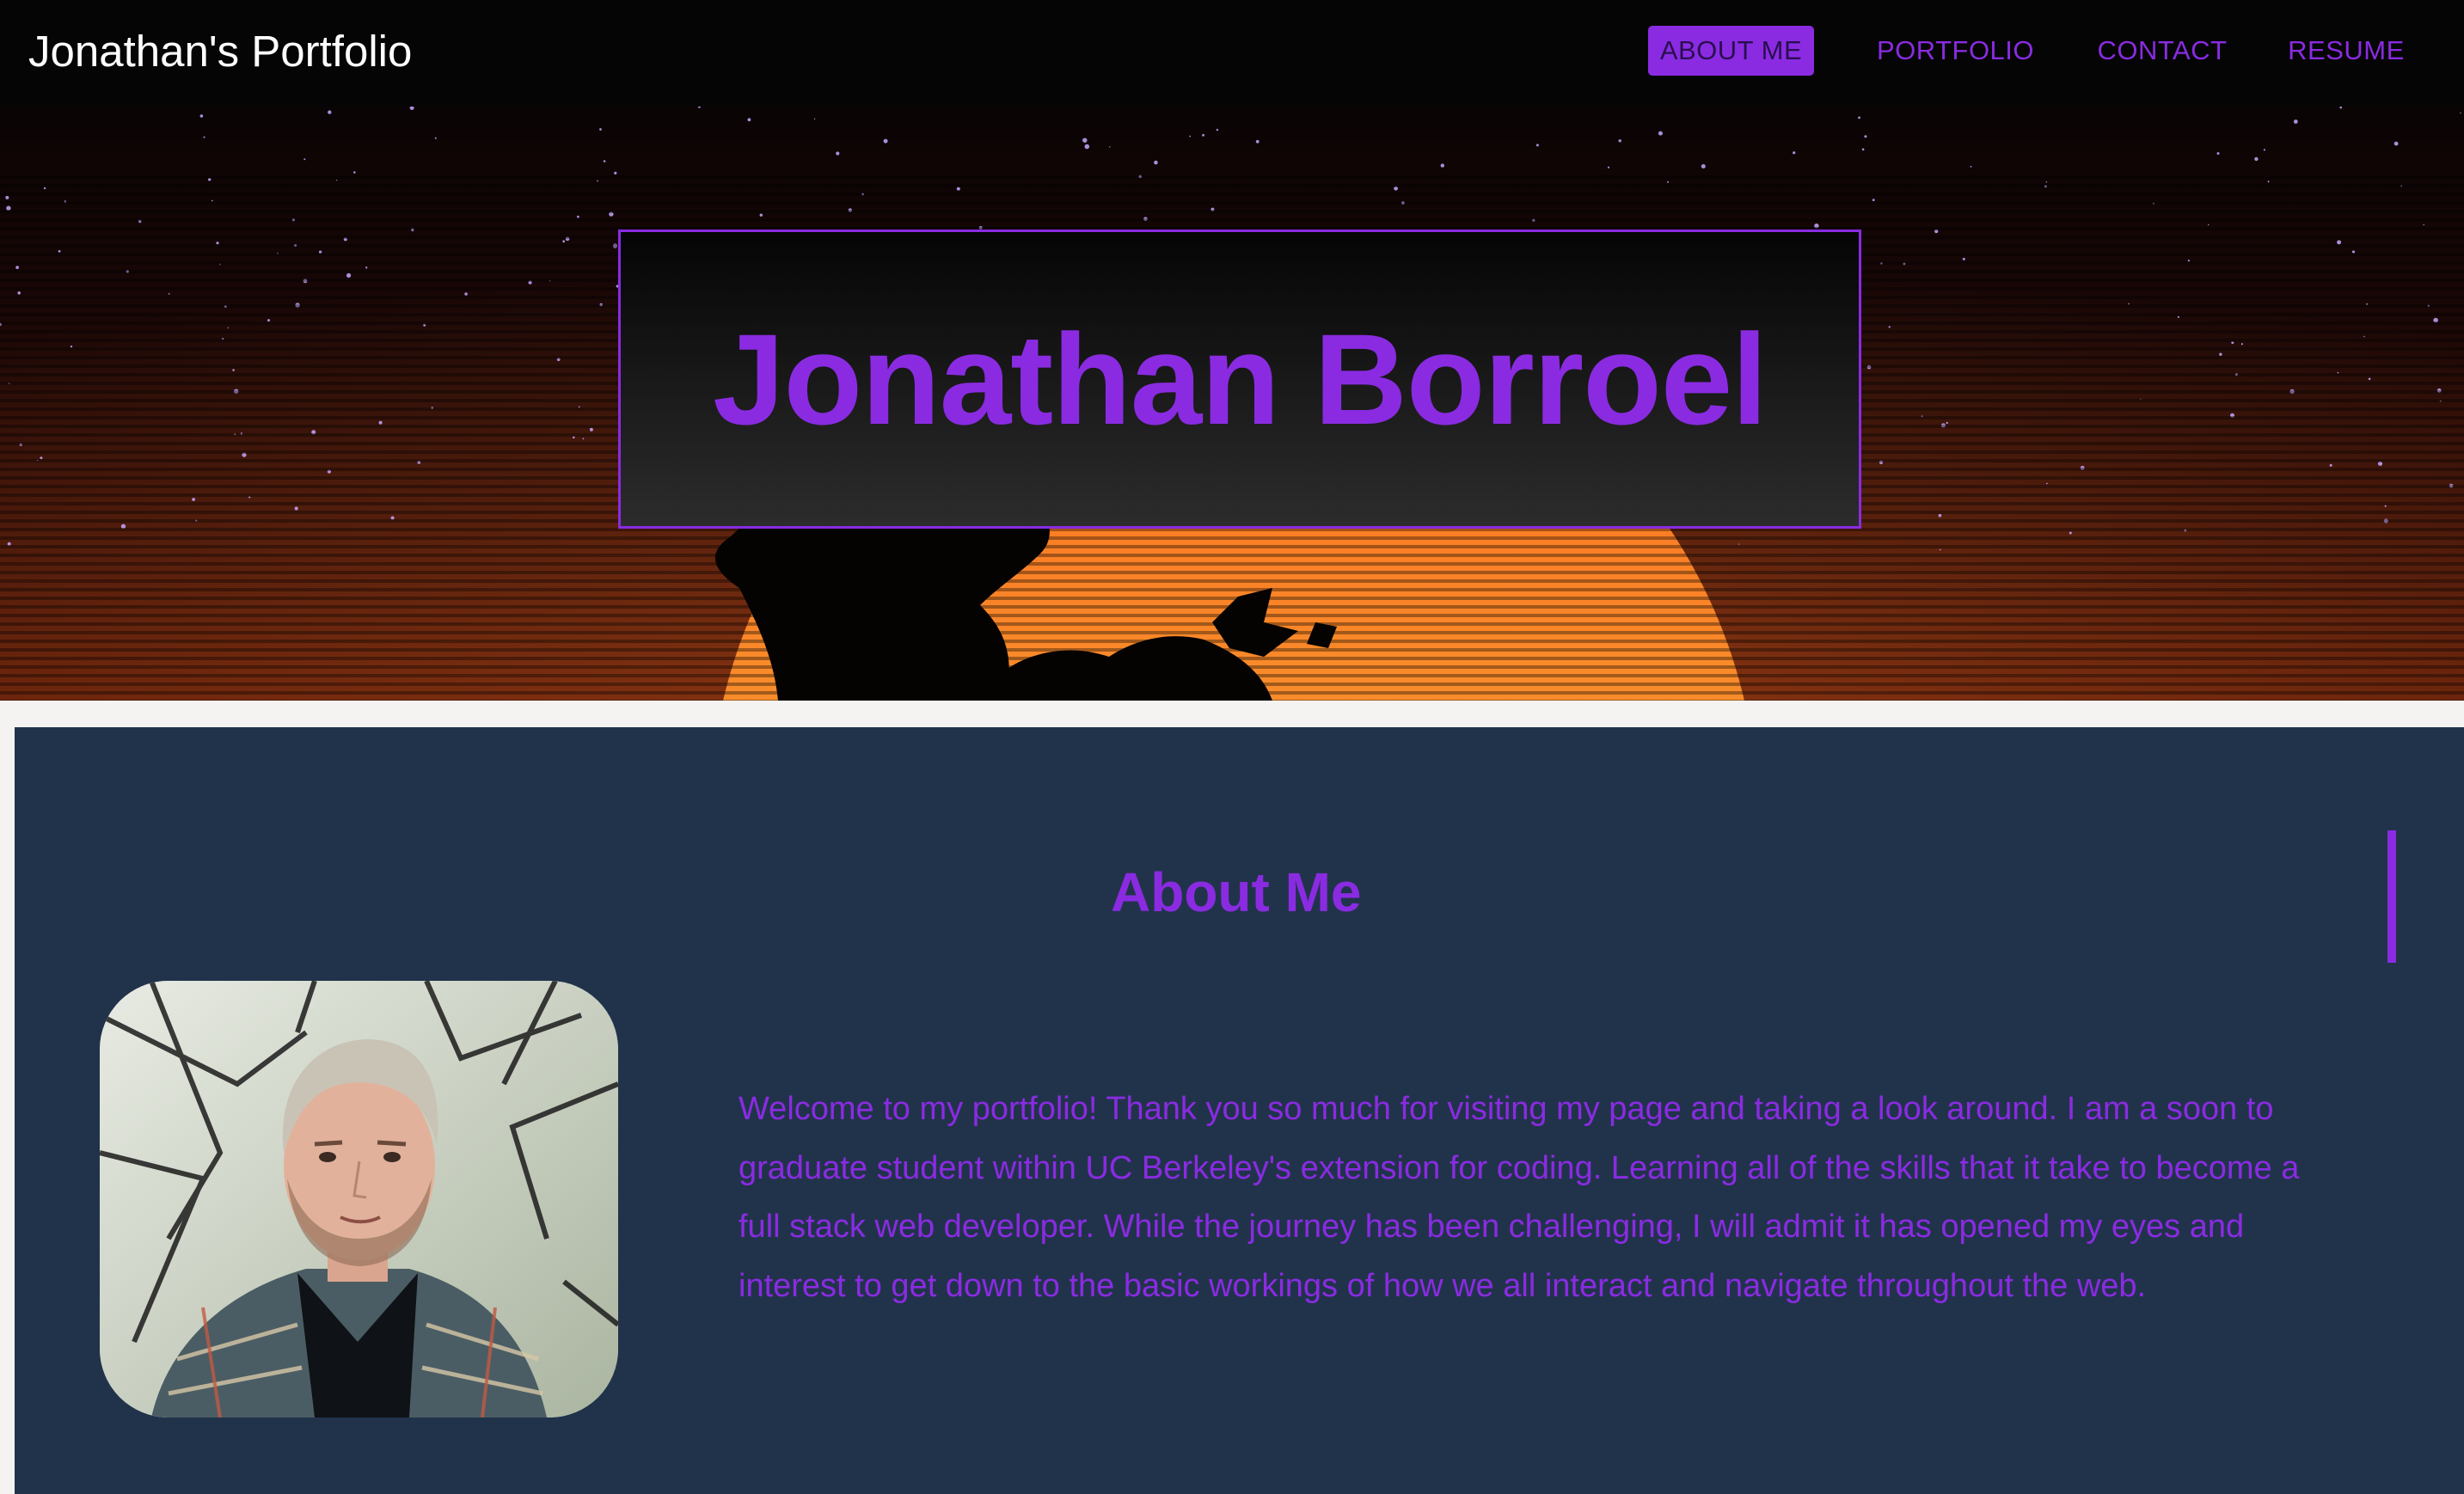  Describe the element at coordinates (1955, 51) in the screenshot. I see `nav-portfolio: PORTFOLIO` at that location.